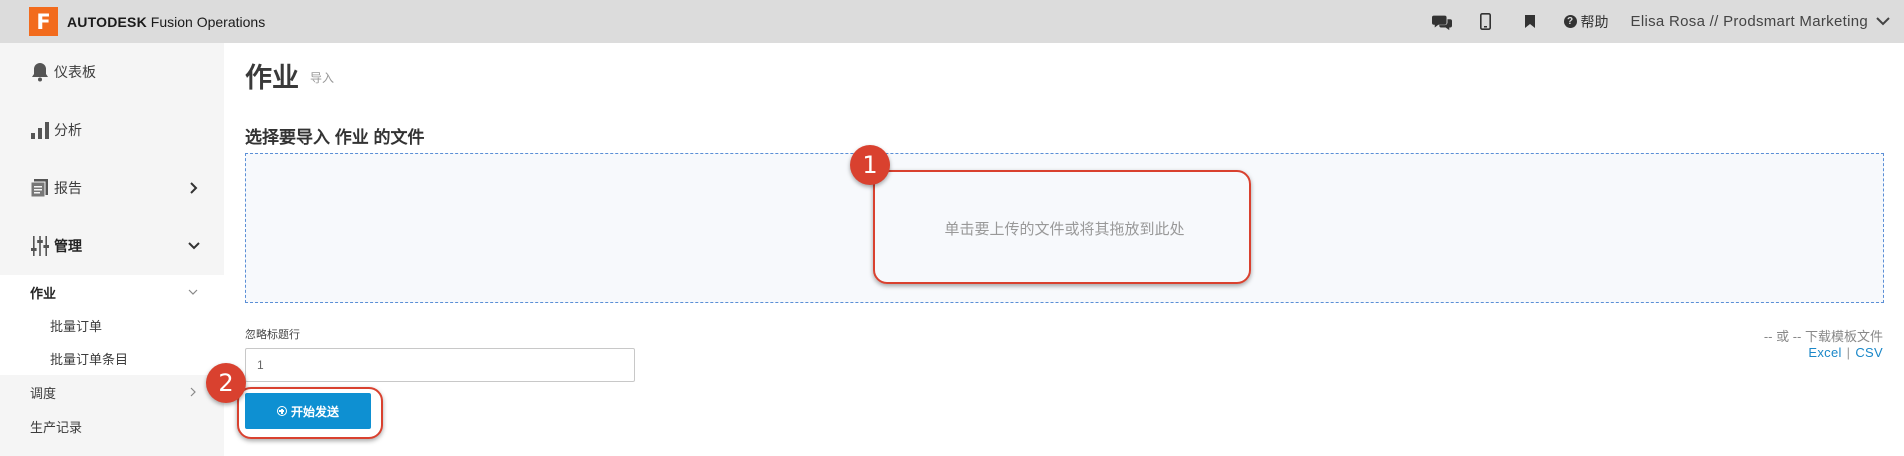 Image resolution: width=1904 pixels, height=456 pixels. What do you see at coordinates (335, 137) in the screenshot?
I see `section-title: 选择要导入 作业 的文件` at bounding box center [335, 137].